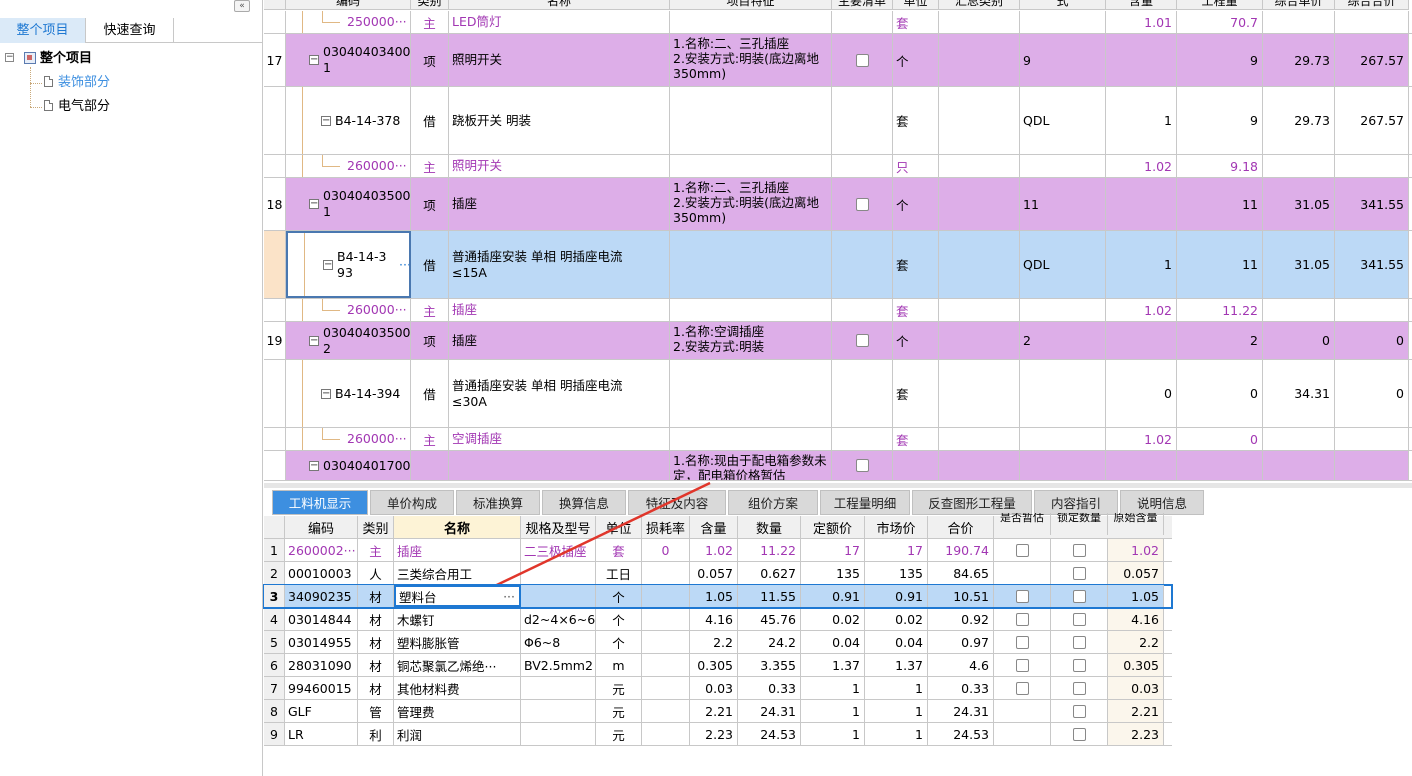  What do you see at coordinates (1079, 524) in the screenshot?
I see `column-header: 锁定数量` at bounding box center [1079, 524].